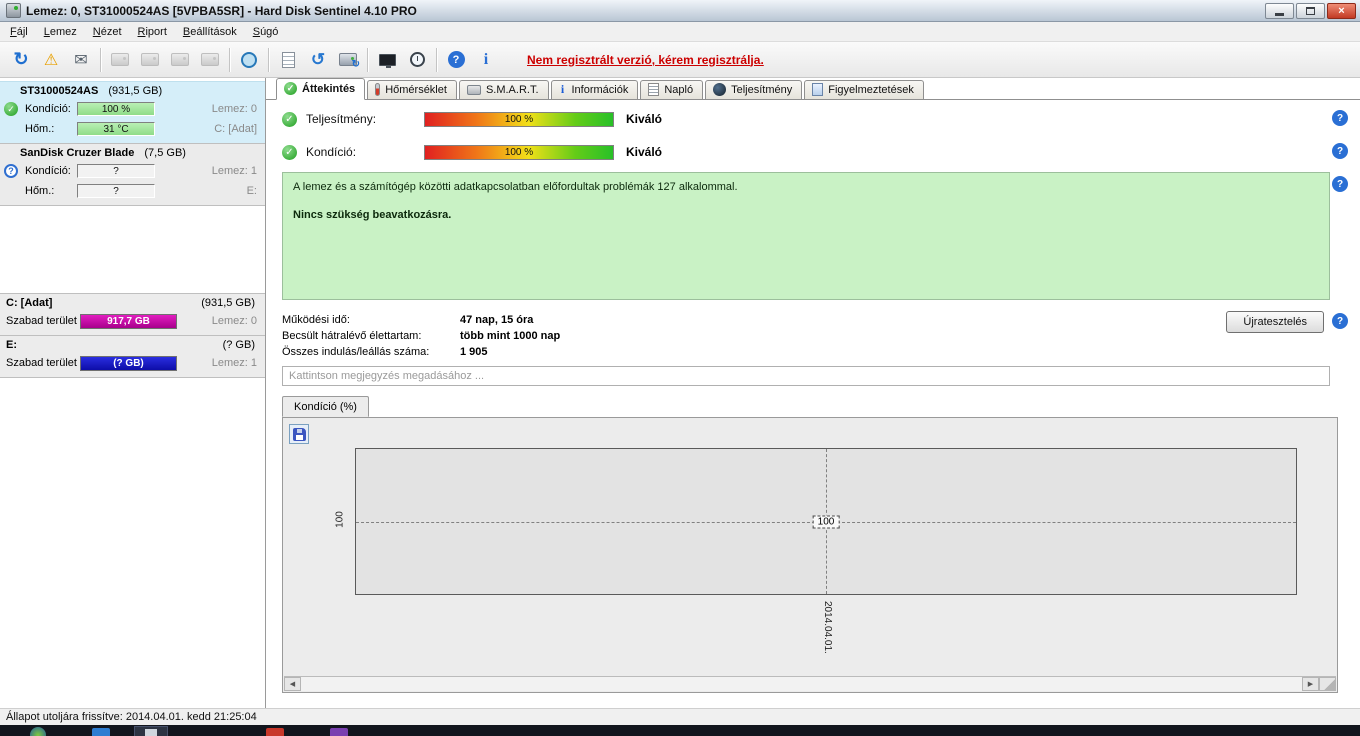  I want to click on help-button: ?, so click(456, 60).